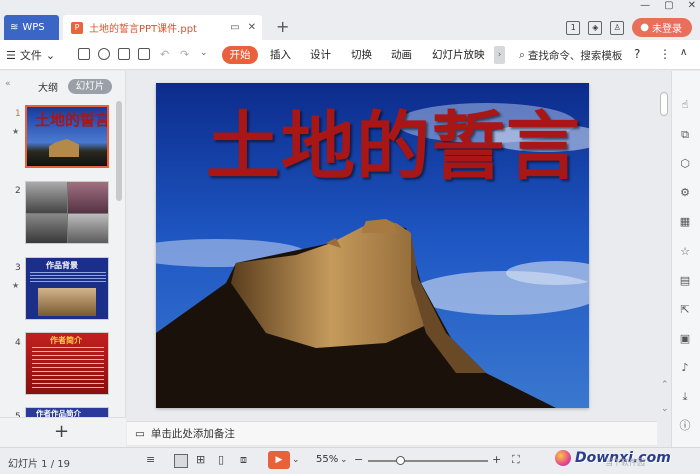 The width and height of the screenshot is (700, 474). Describe the element at coordinates (685, 222) in the screenshot. I see `template-icon: ▦` at that location.